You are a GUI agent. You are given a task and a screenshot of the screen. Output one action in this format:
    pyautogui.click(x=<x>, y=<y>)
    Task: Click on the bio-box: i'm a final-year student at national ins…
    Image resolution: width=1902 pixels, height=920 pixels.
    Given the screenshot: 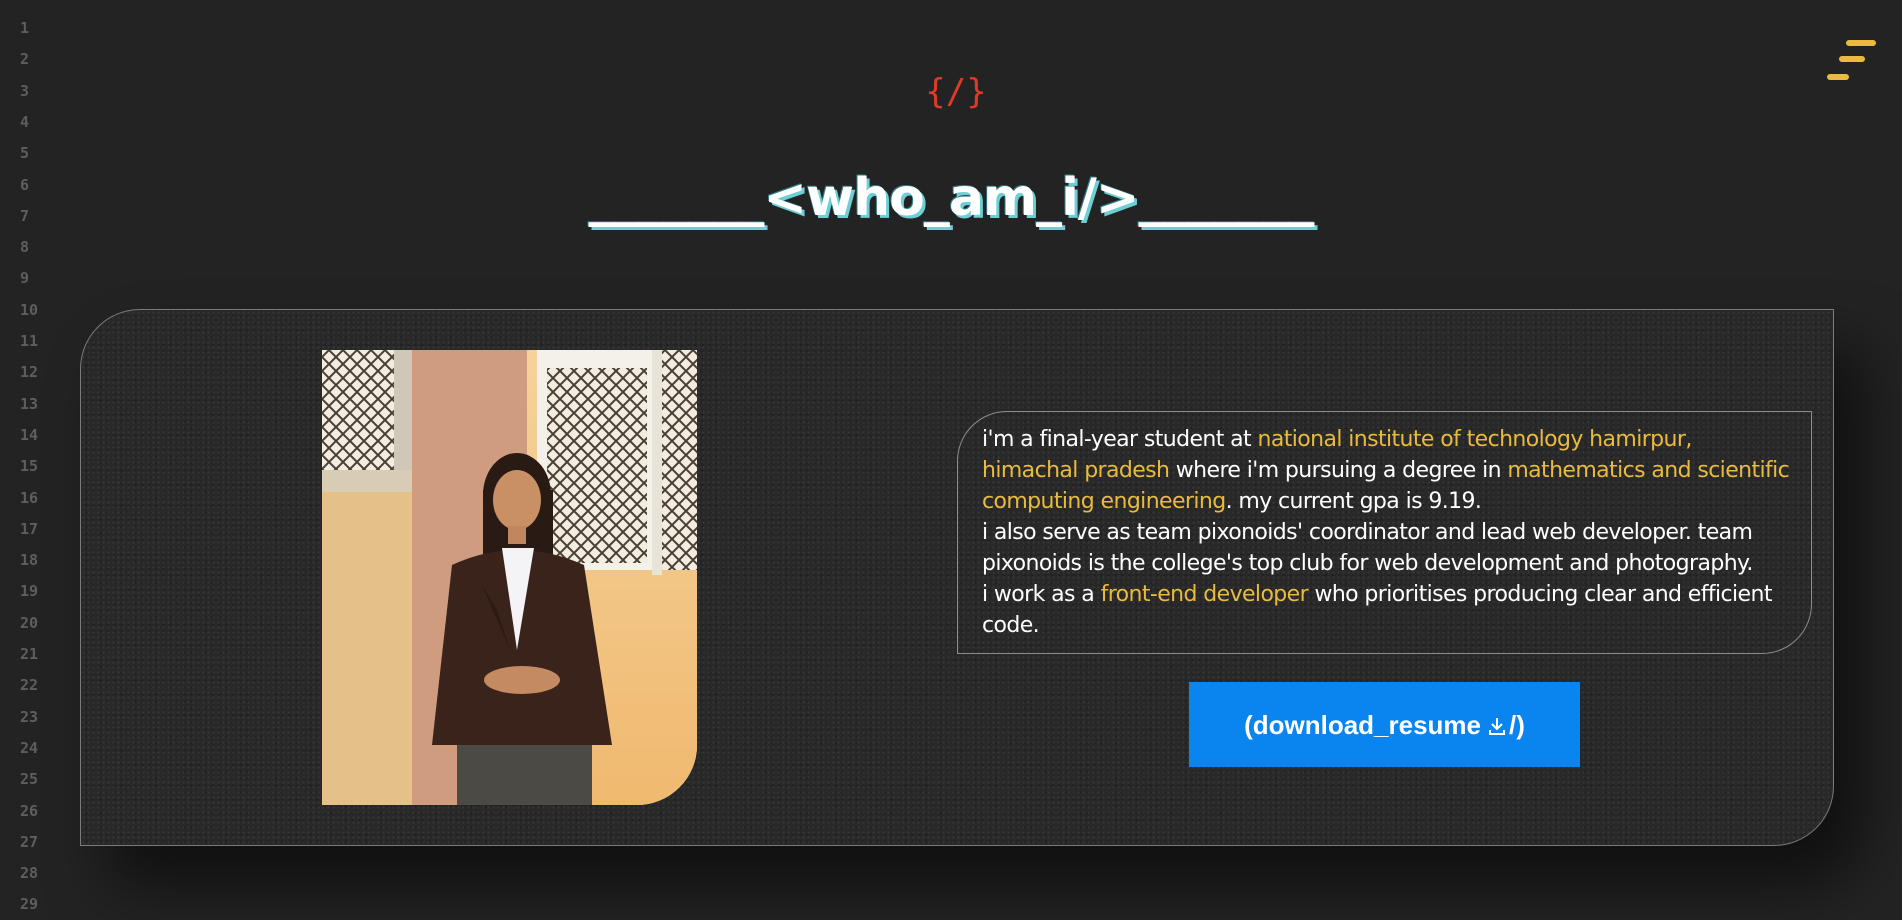 What is the action you would take?
    pyautogui.click(x=1384, y=532)
    